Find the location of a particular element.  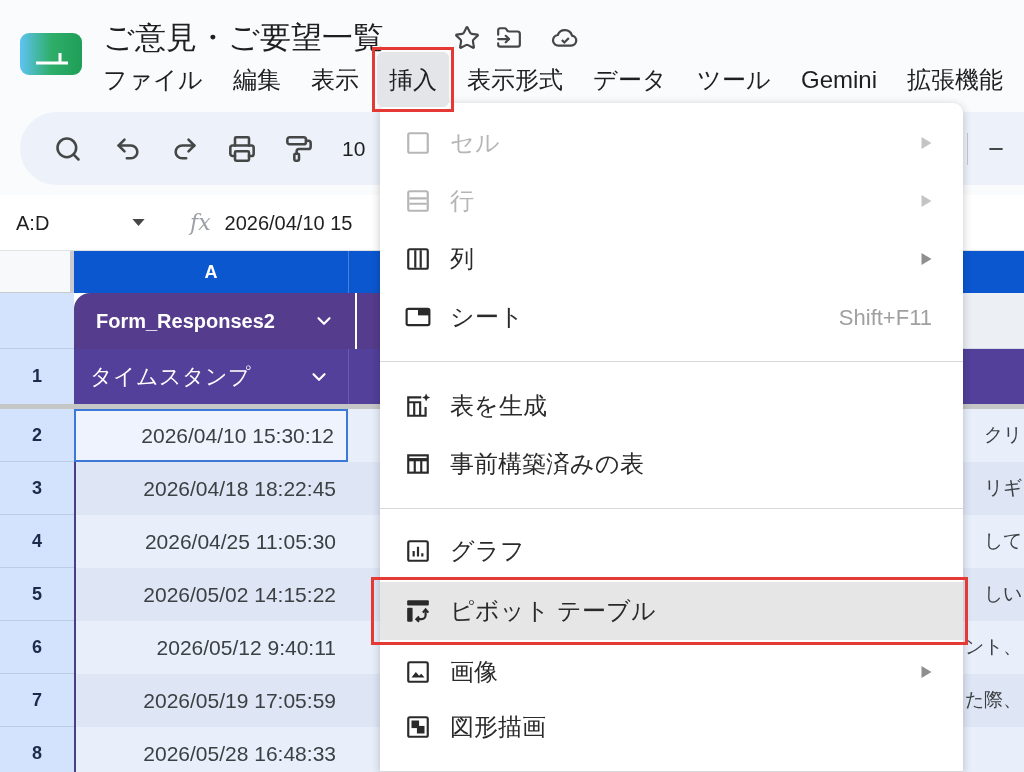

menu-bar-item: ツール is located at coordinates (734, 79).